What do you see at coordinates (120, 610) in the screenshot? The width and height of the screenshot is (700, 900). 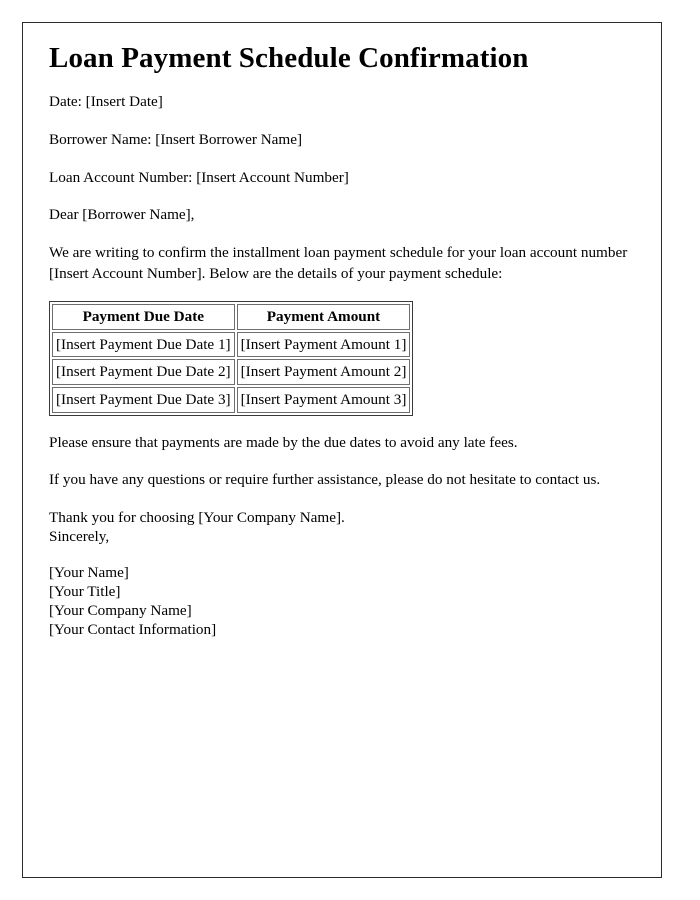 I see `signature-company: [Your Company Name]` at bounding box center [120, 610].